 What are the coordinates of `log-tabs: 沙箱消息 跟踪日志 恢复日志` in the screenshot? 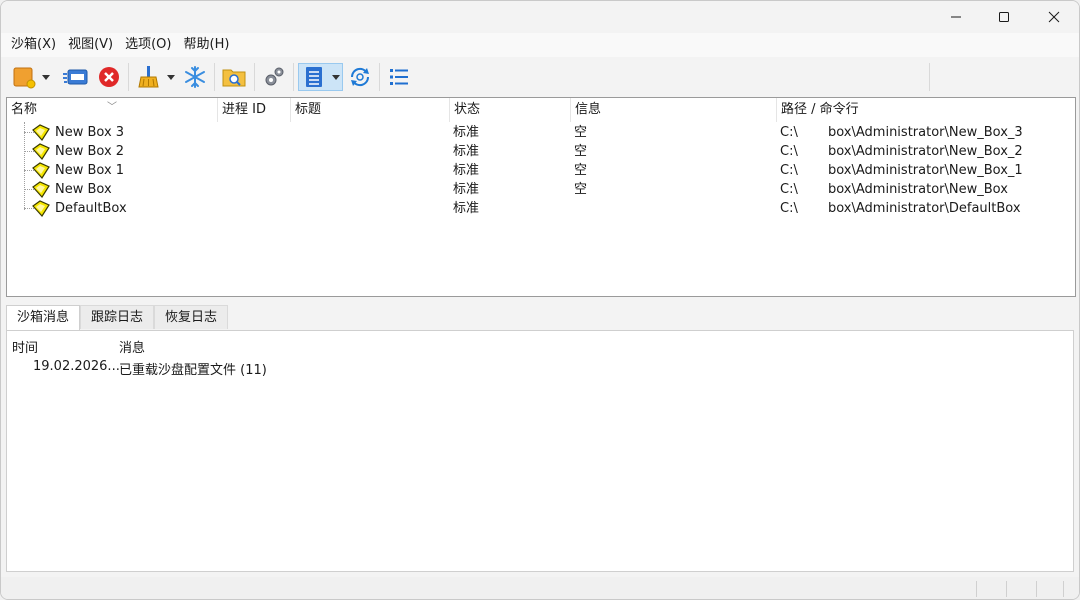 It's located at (117, 317).